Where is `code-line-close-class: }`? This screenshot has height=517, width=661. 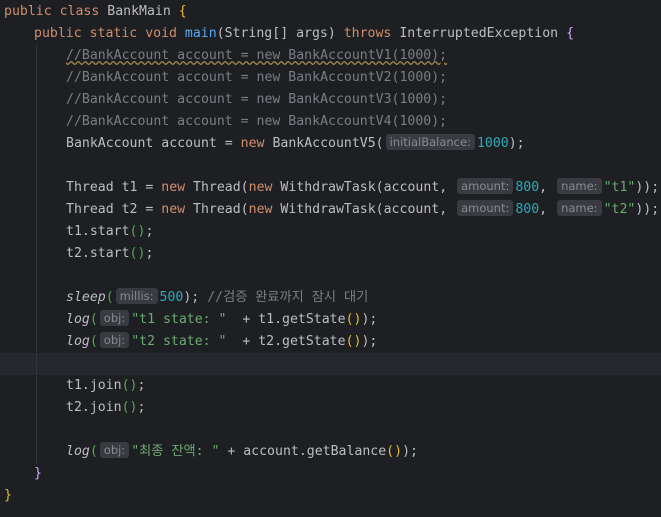
code-line-close-class: } is located at coordinates (330, 496).